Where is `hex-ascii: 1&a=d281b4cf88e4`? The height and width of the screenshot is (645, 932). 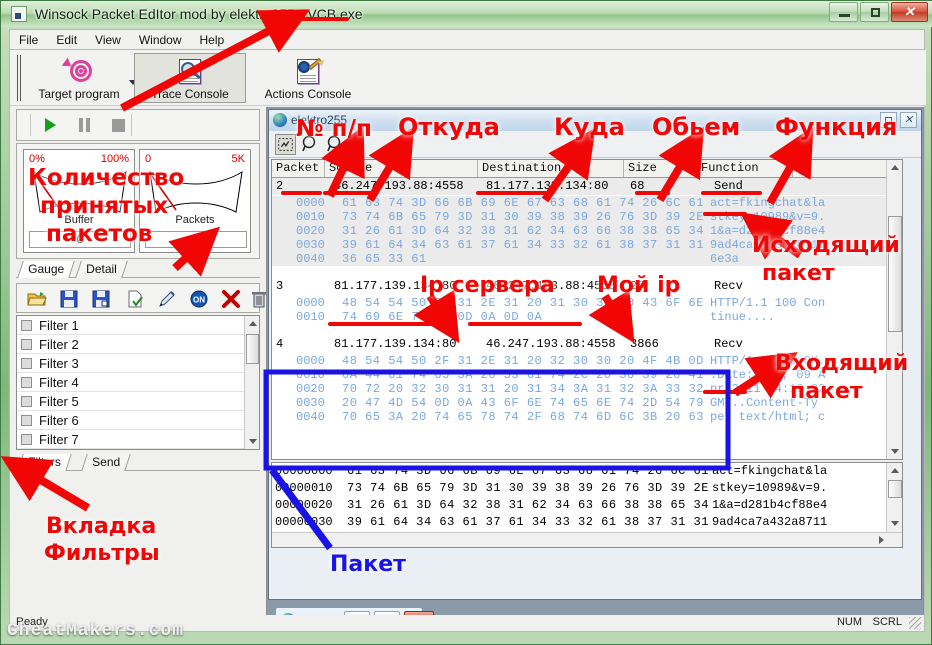 hex-ascii: 1&a=d281b4cf88e4 is located at coordinates (770, 505).